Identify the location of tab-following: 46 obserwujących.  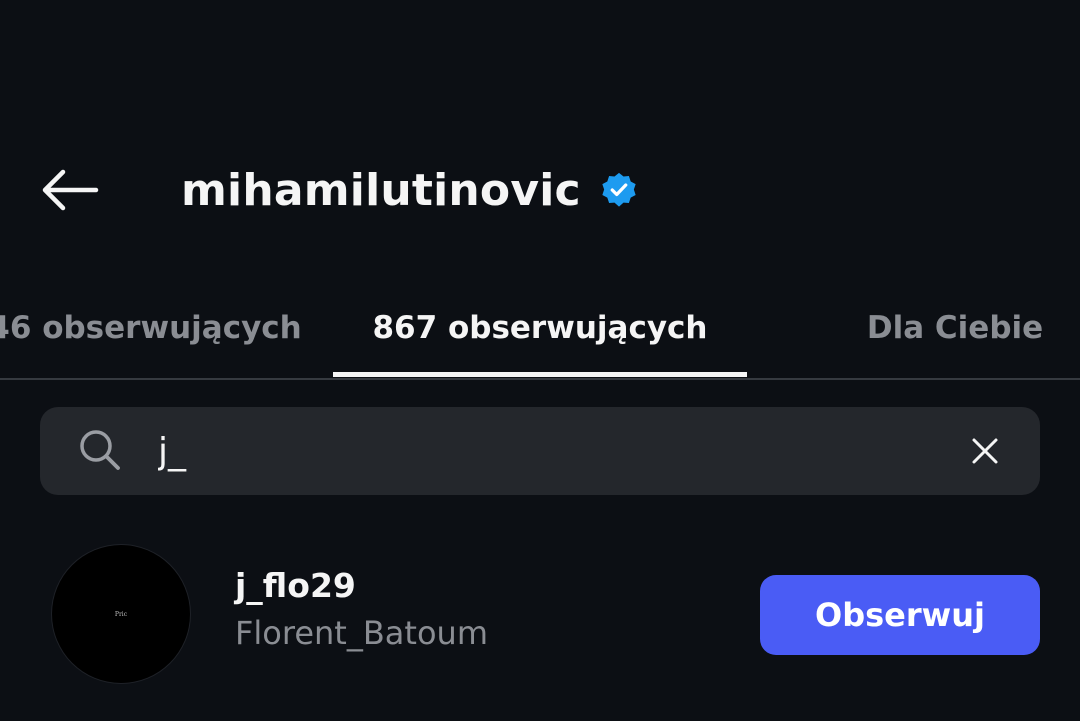
(160, 328).